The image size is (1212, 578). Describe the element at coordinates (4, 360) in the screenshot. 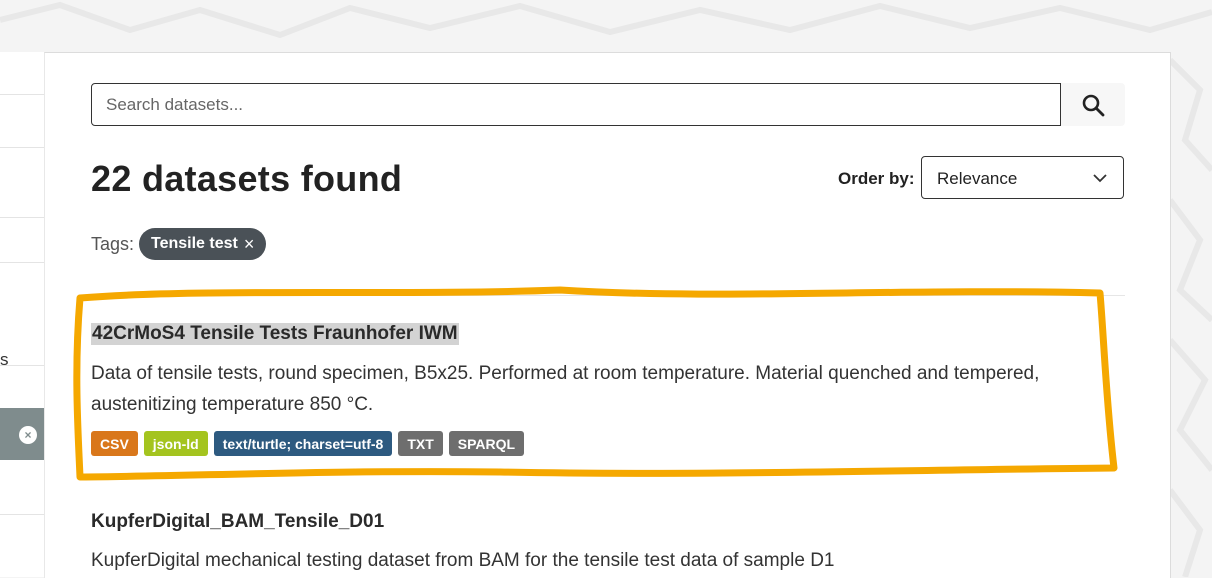

I see `sidebar-item-label: s` at that location.